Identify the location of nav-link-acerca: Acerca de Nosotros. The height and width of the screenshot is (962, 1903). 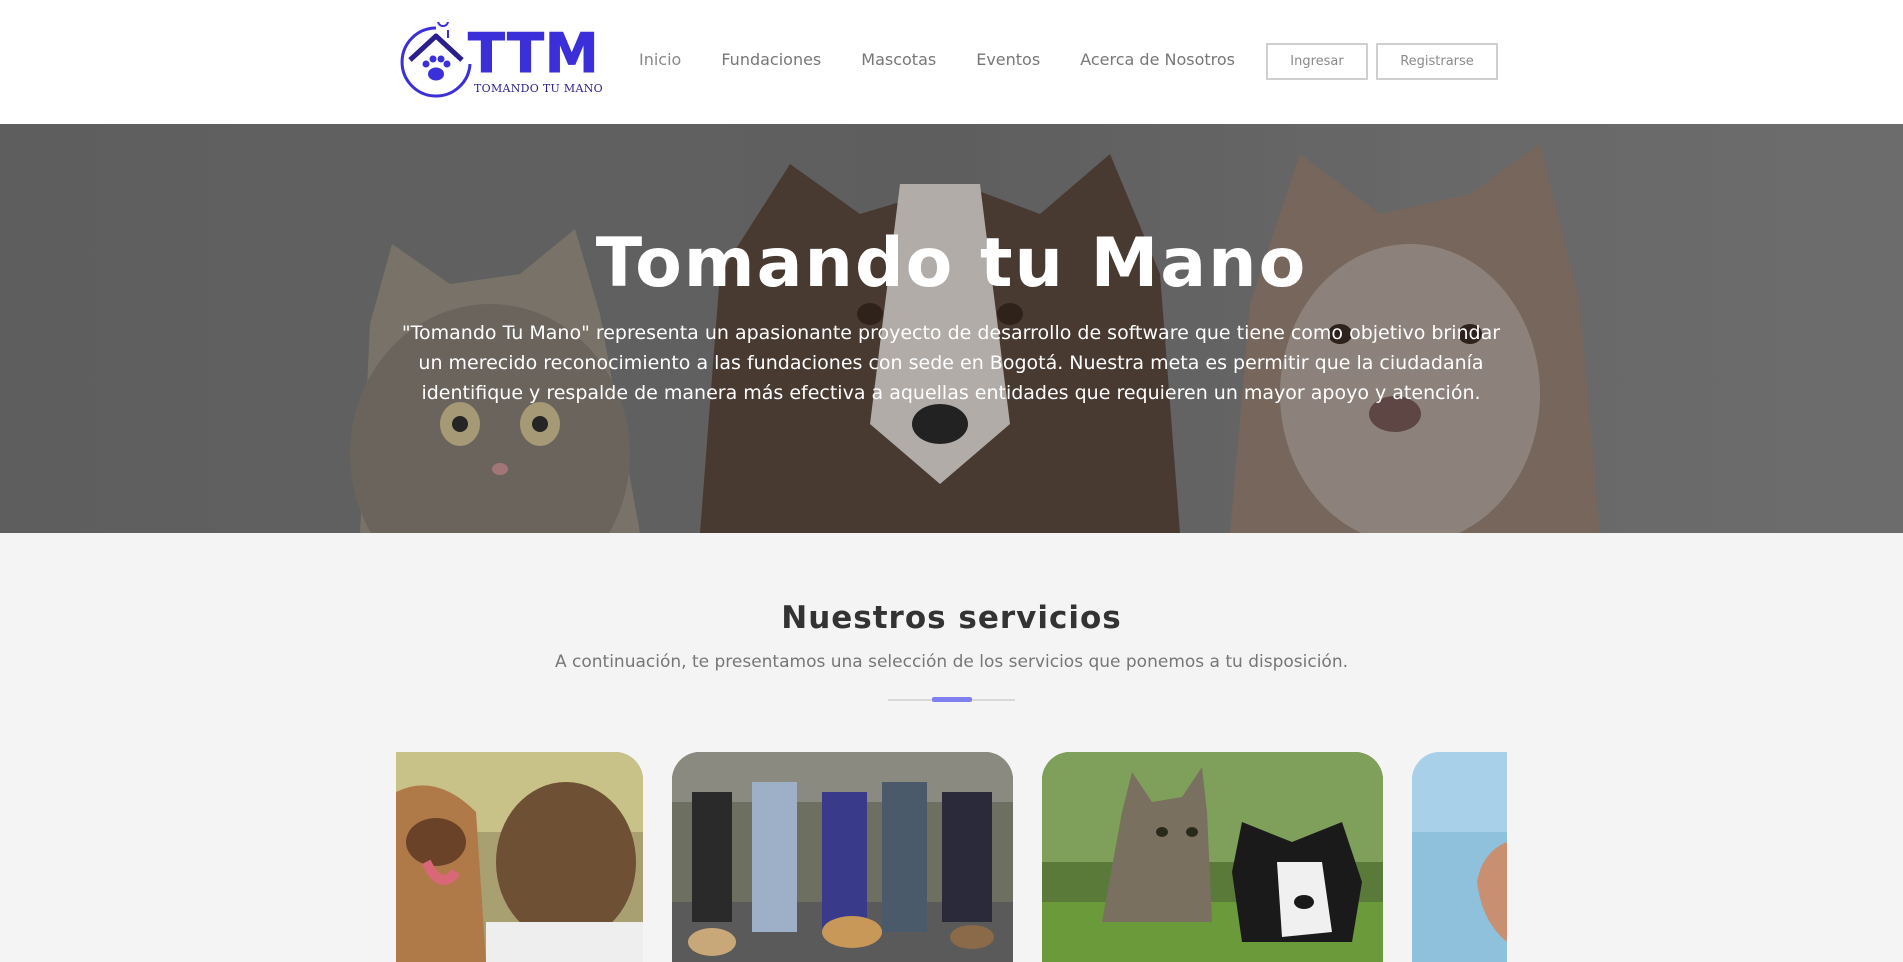
(1157, 59).